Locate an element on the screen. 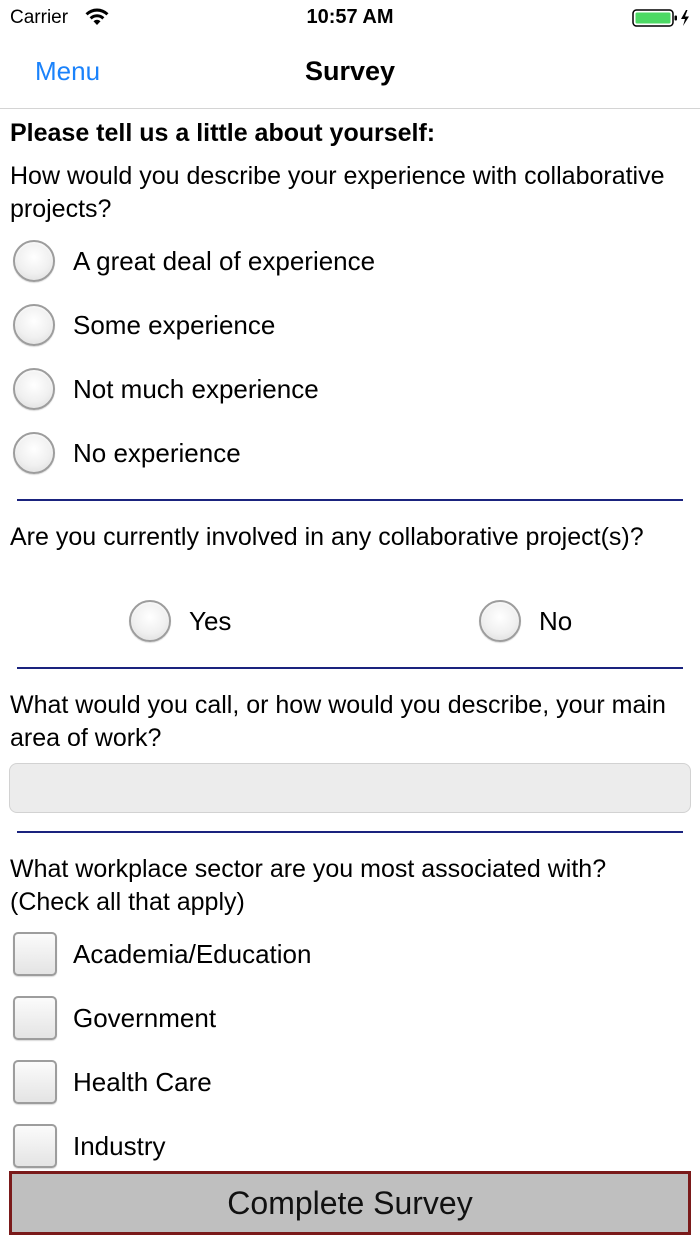 This screenshot has height=1244, width=700. charging-bolt-icon is located at coordinates (685, 18).